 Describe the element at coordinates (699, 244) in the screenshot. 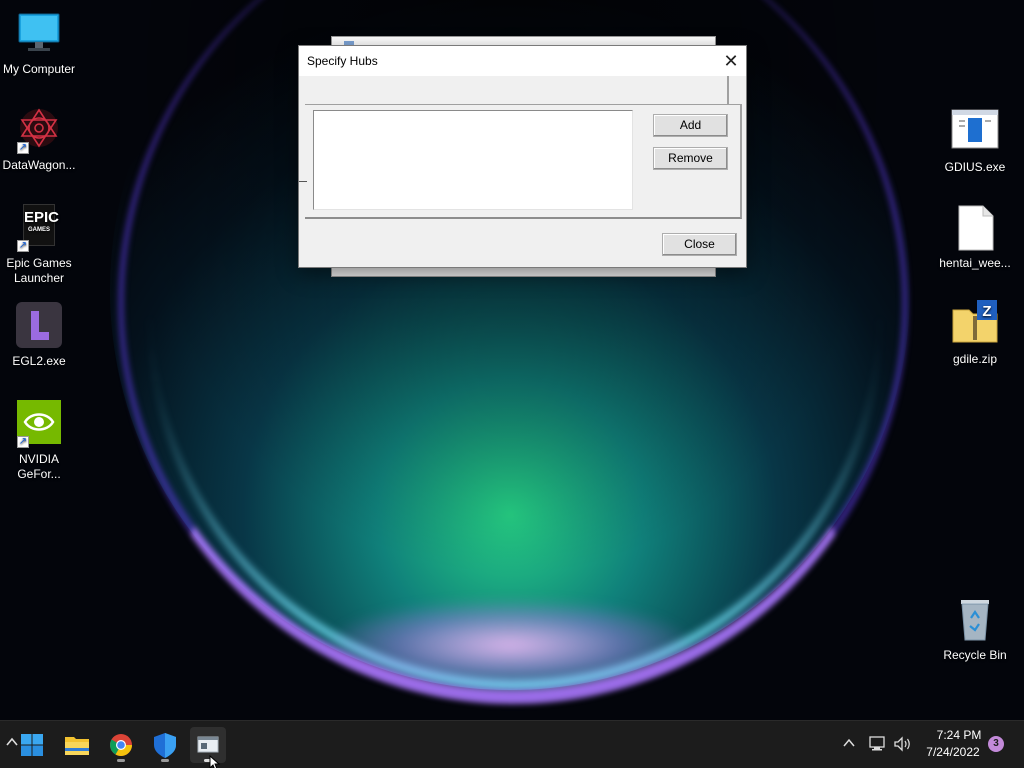

I see `close-button: Close` at that location.